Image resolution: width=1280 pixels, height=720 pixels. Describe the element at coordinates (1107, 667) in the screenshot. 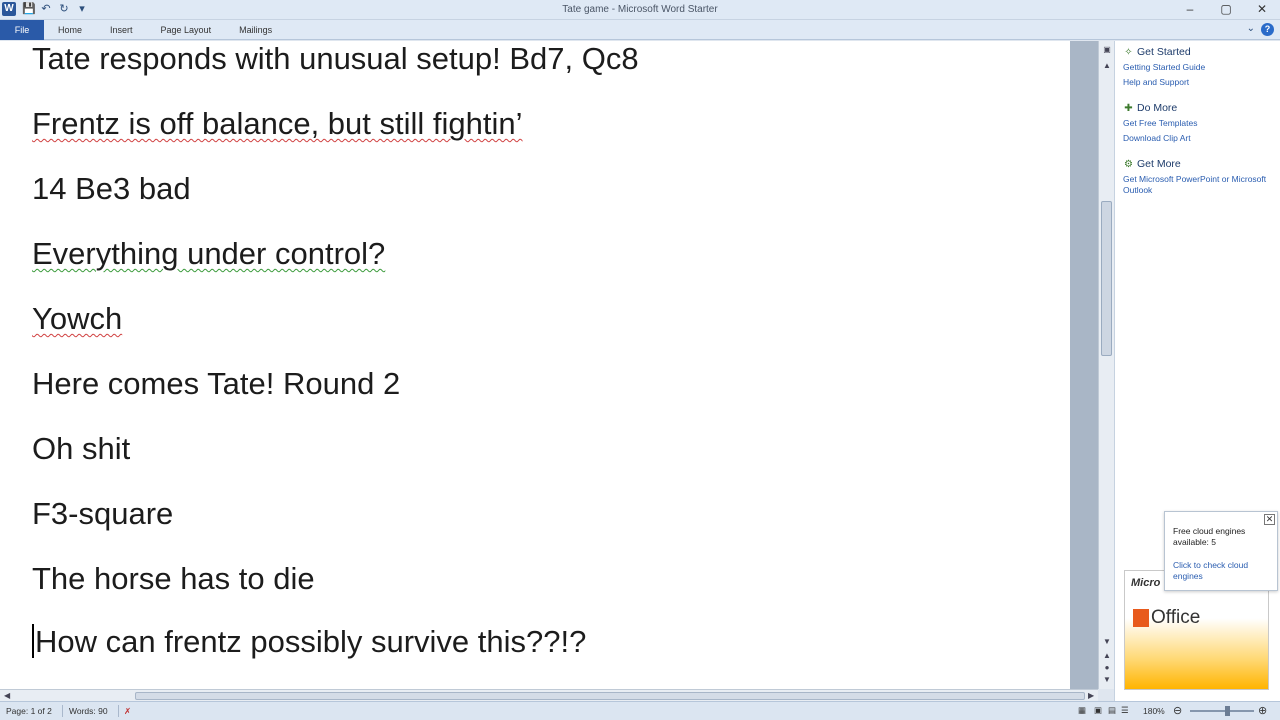

I see `browse-object-icon: ●` at that location.